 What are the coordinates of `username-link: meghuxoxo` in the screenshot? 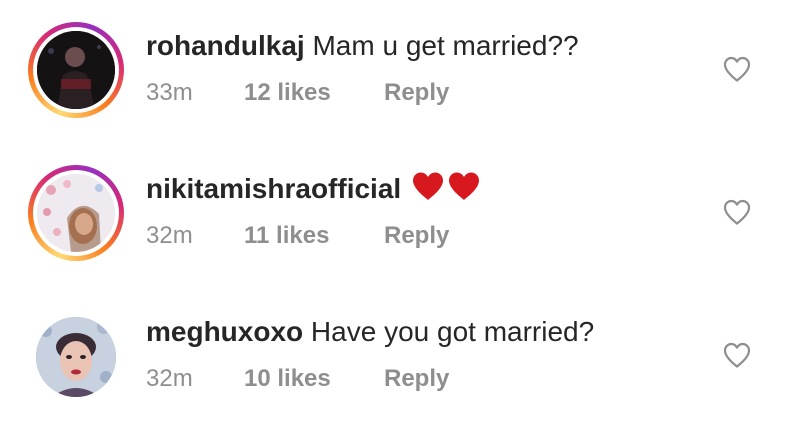 It's located at (224, 331).